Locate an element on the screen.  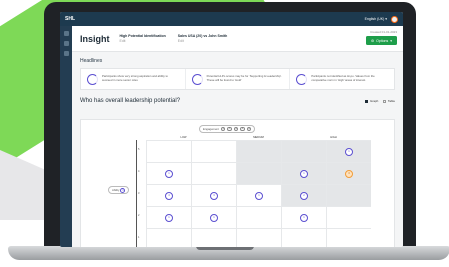
row-label: 4 is located at coordinates (139, 171).